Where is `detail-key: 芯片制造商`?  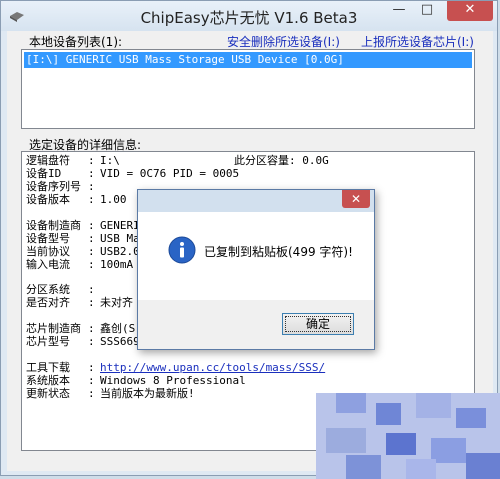
detail-key: 芯片制造商 is located at coordinates (53, 328).